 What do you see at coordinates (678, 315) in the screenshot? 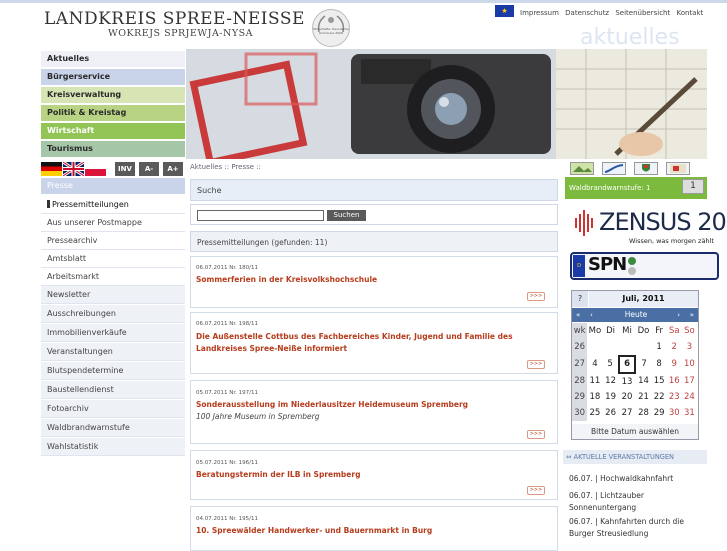
I see `next-month-button: ›` at bounding box center [678, 315].